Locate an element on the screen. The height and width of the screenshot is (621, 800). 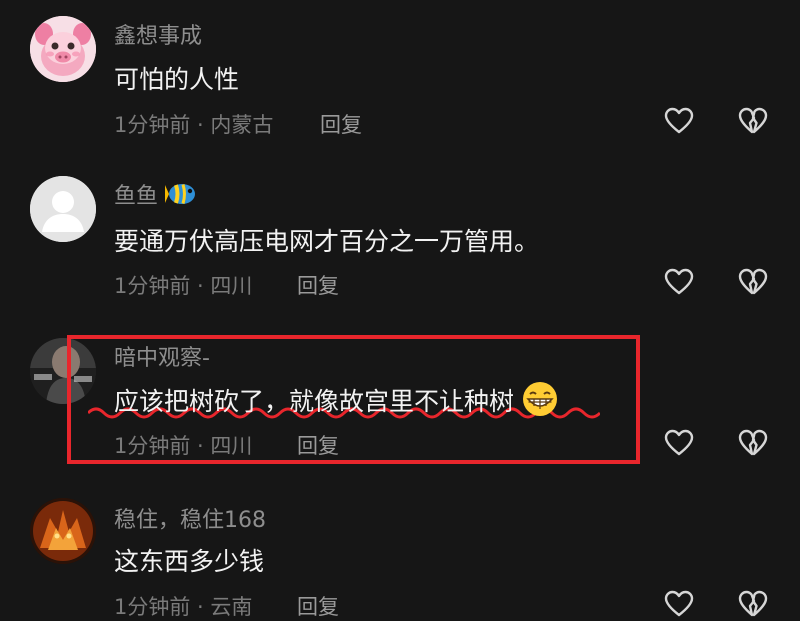
fiery-character-avatar-icon is located at coordinates (63, 531).